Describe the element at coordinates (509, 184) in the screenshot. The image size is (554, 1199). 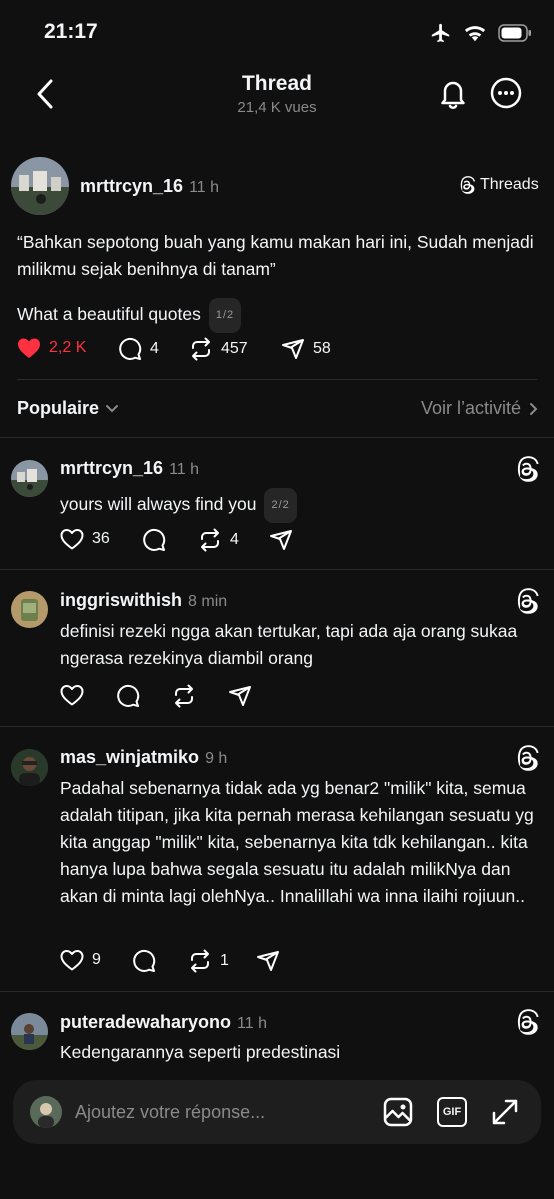
I see `threads-source-label: Threads` at that location.